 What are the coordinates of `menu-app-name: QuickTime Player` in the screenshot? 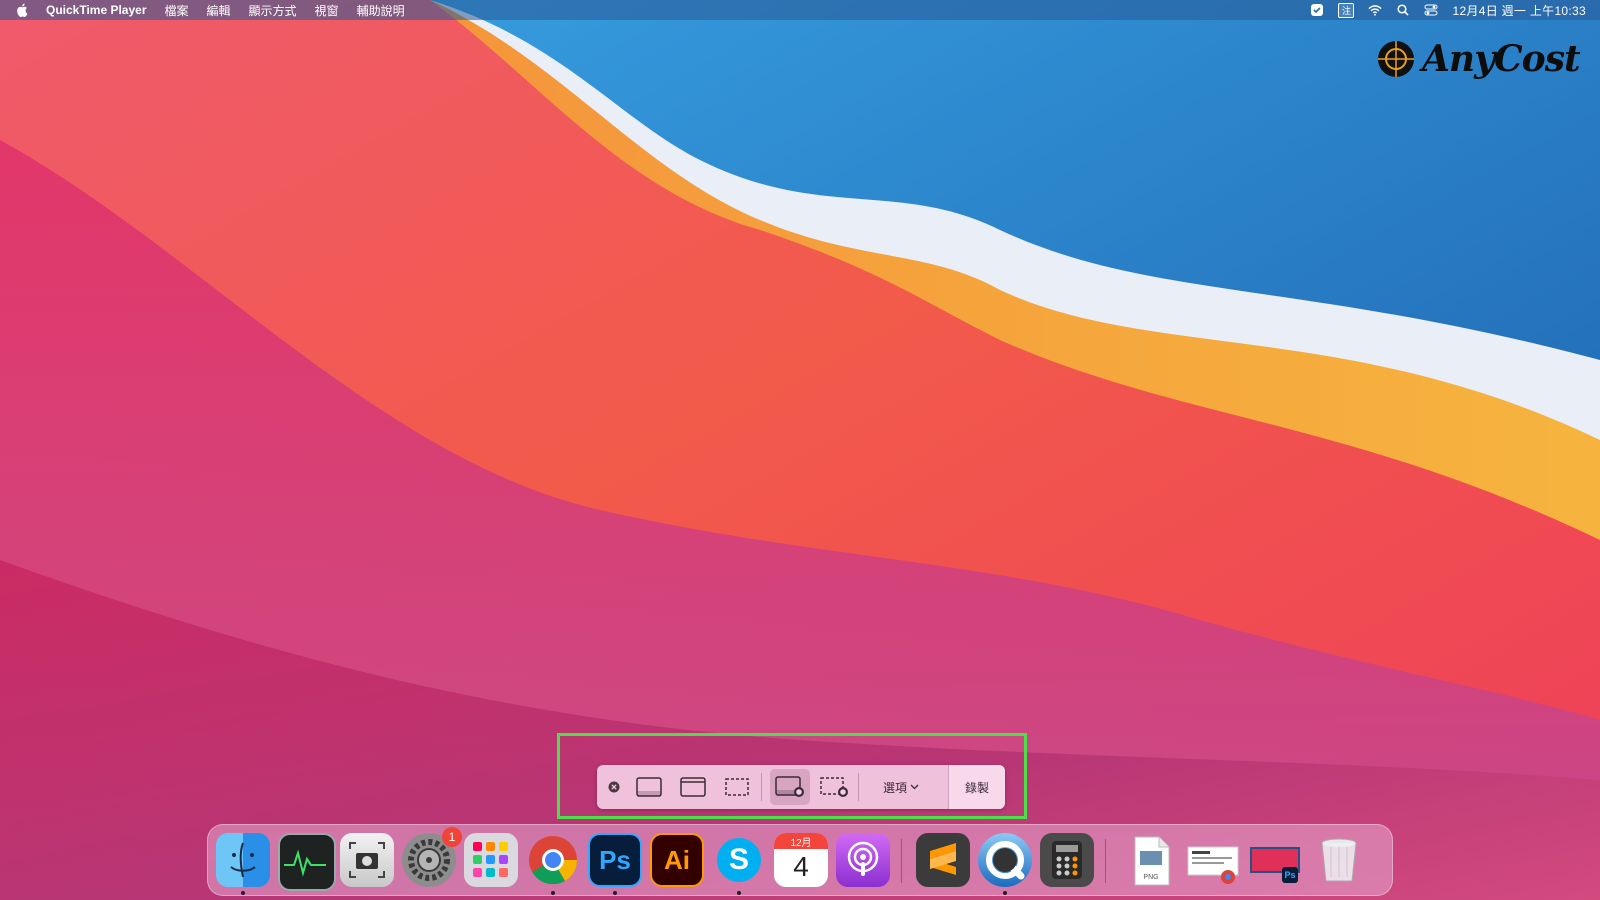 It's located at (96, 10).